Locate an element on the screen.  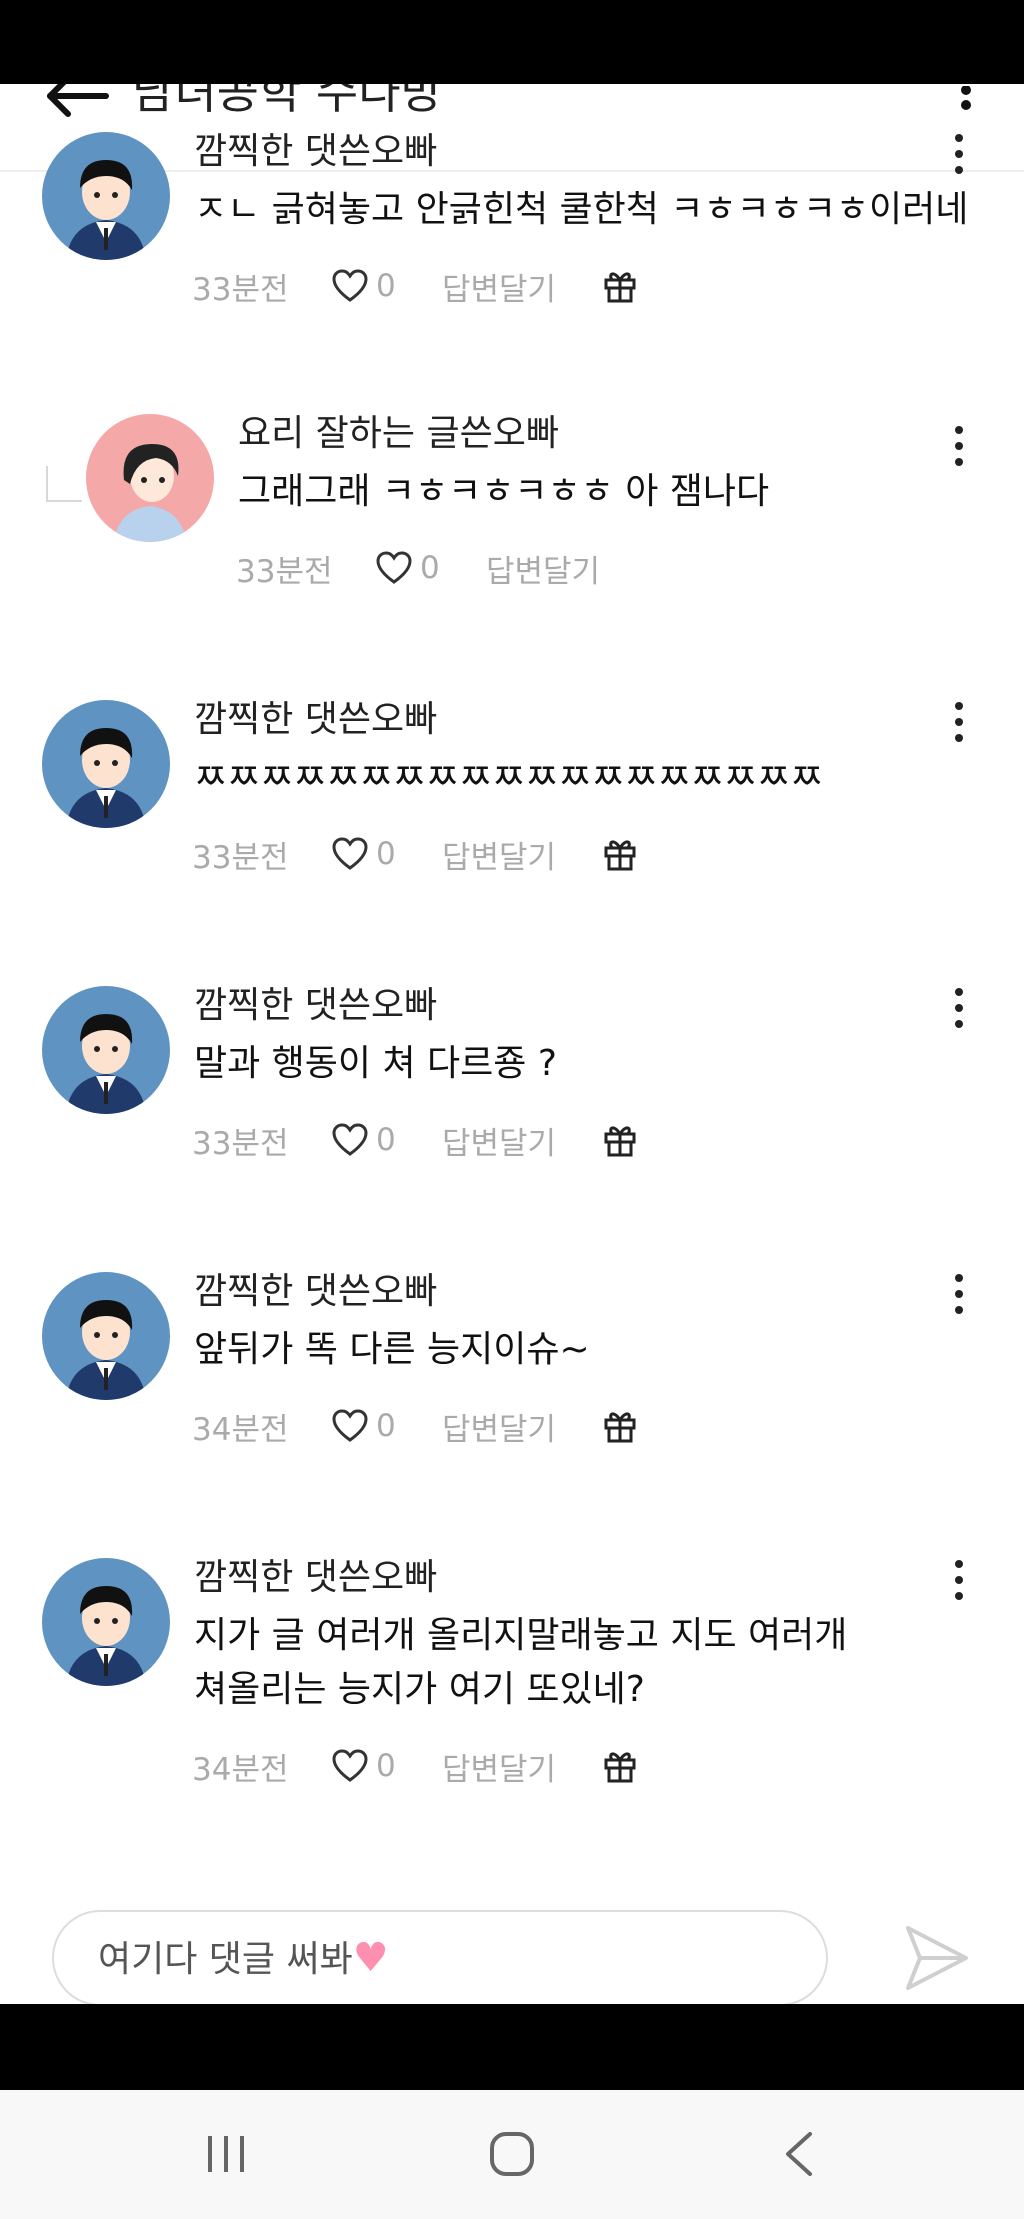
reply-comment: 요리 잘하는 글쓴오빠그래그래 ㅋㅎㅋㅎㅋㅎㅎ 아 잼나다 33분전 0 답변달기 is located at coordinates (512, 552).